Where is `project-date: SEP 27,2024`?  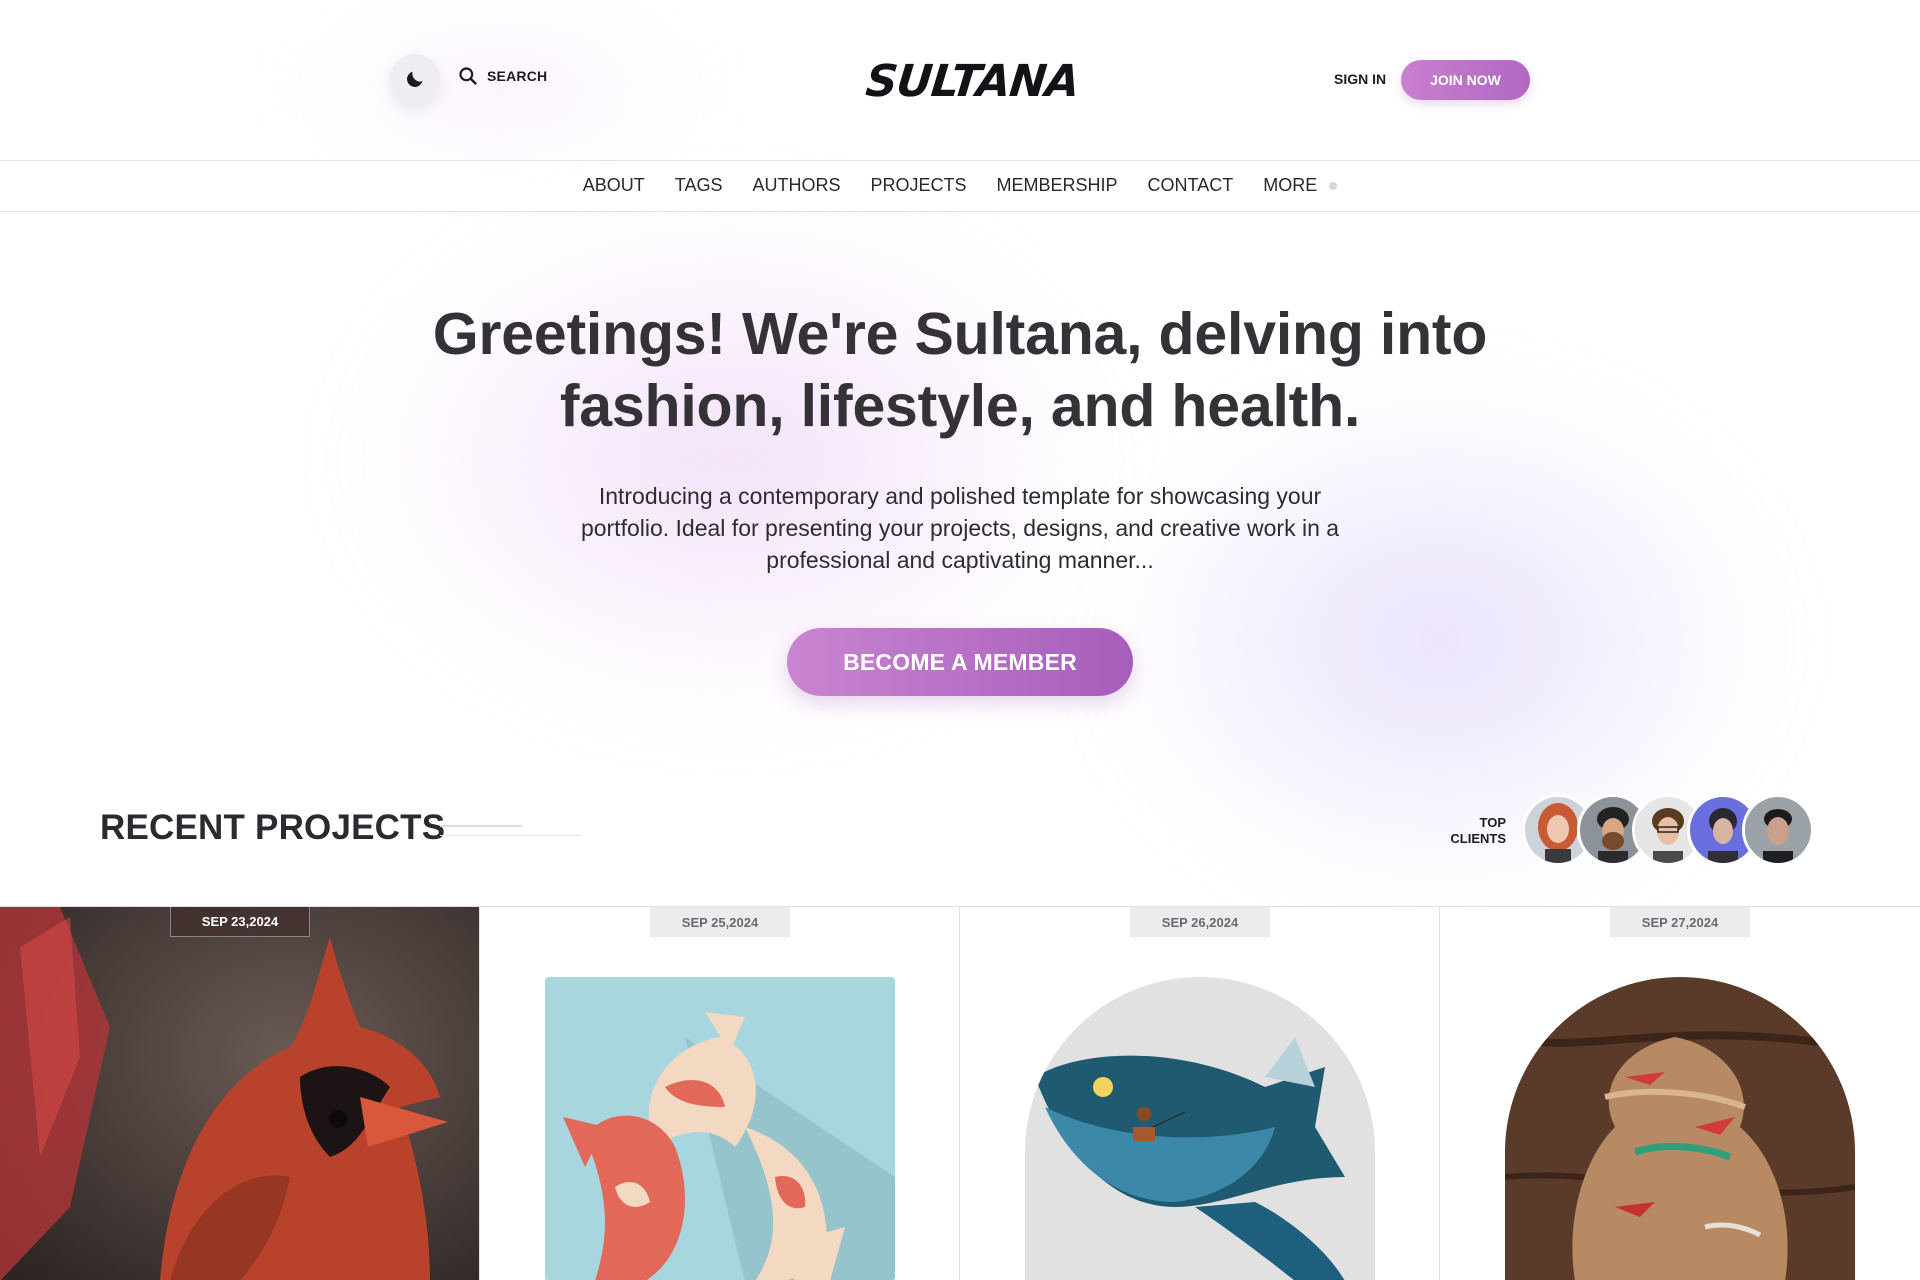 project-date: SEP 27,2024 is located at coordinates (1680, 922).